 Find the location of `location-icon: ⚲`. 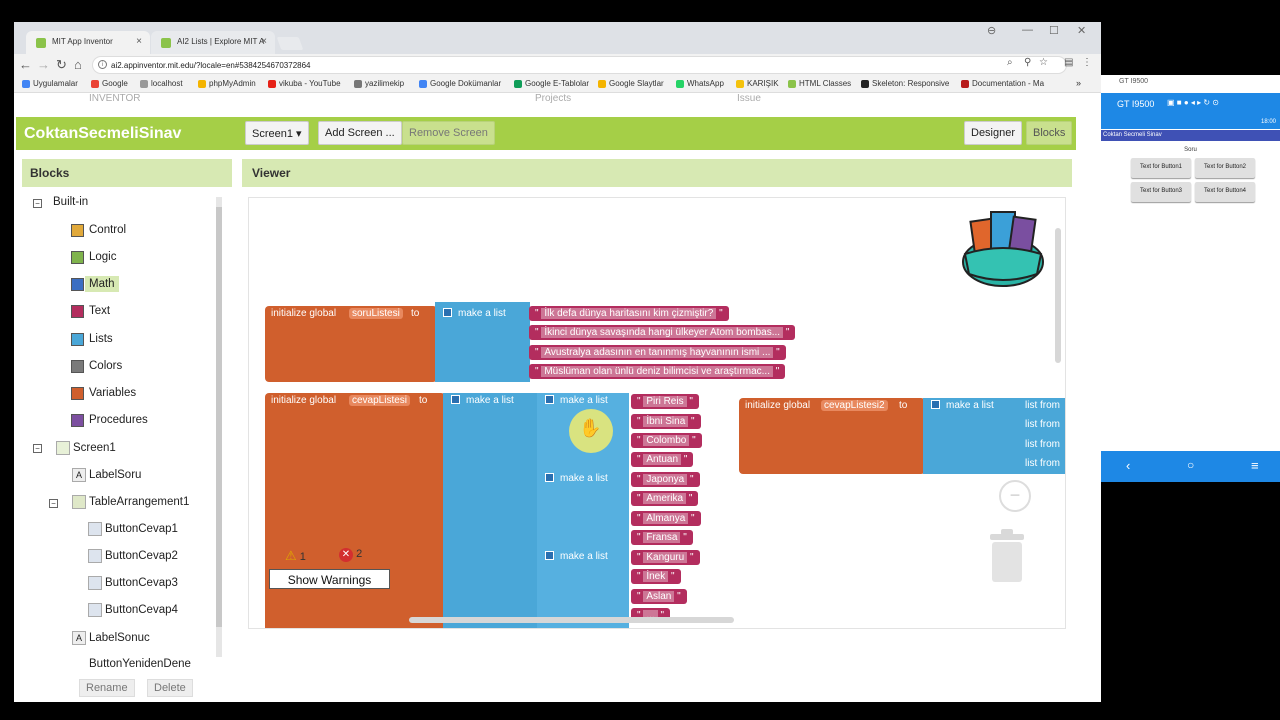

location-icon: ⚲ is located at coordinates (1027, 62).